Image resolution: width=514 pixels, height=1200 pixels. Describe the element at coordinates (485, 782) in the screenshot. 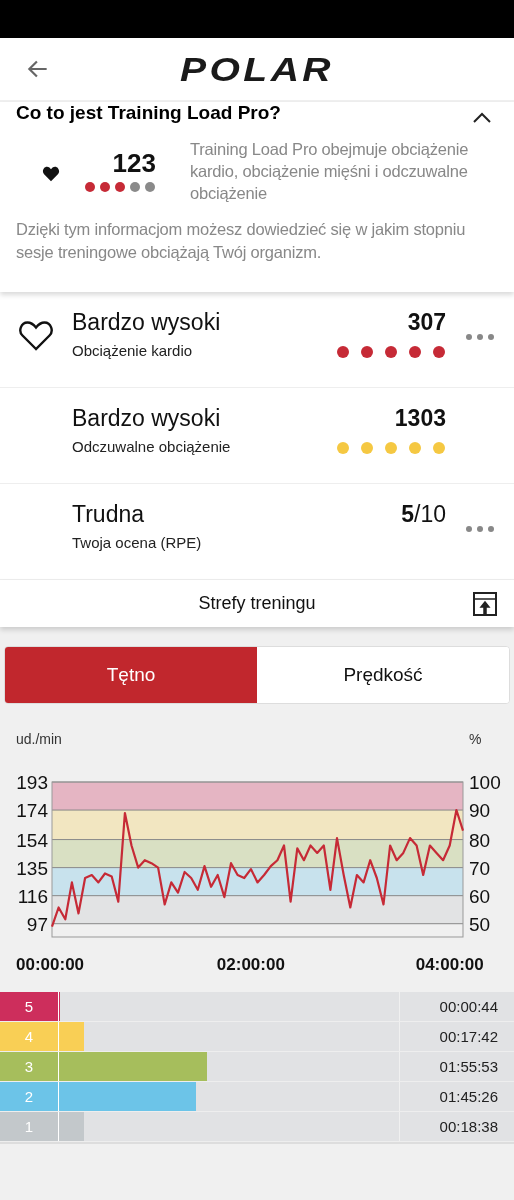

I see `y-tick: 100` at that location.